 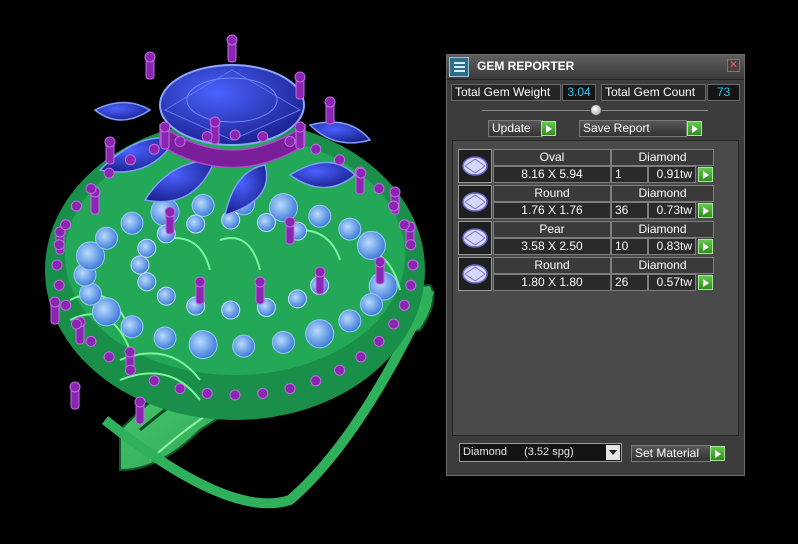 What do you see at coordinates (552, 246) in the screenshot?
I see `gem-size: 3.58 X 2.50` at bounding box center [552, 246].